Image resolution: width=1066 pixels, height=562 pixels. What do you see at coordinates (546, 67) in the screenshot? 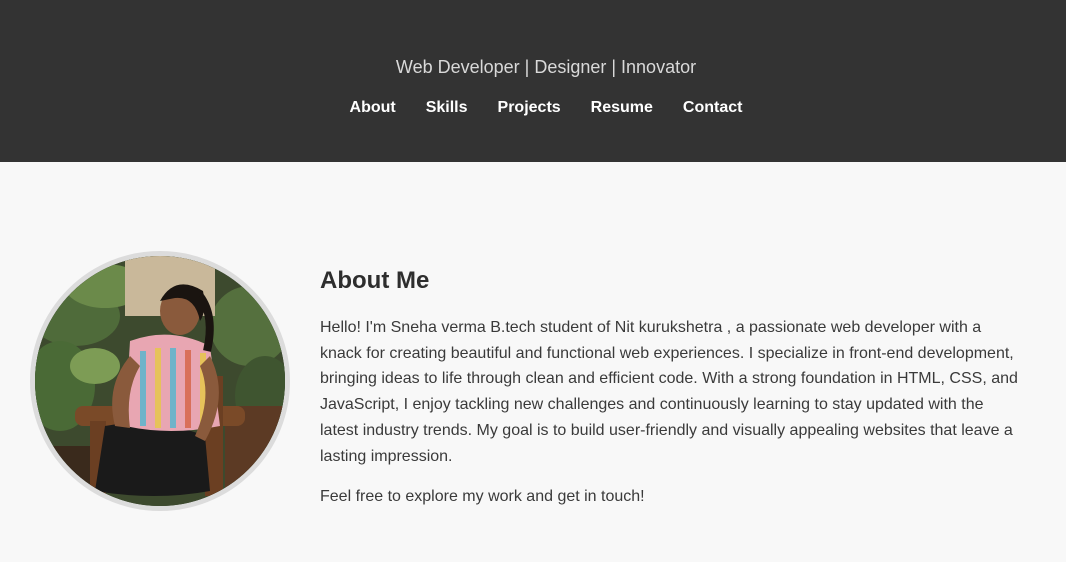
I see `tagline: Web Developer | Designer | Innovator` at bounding box center [546, 67].